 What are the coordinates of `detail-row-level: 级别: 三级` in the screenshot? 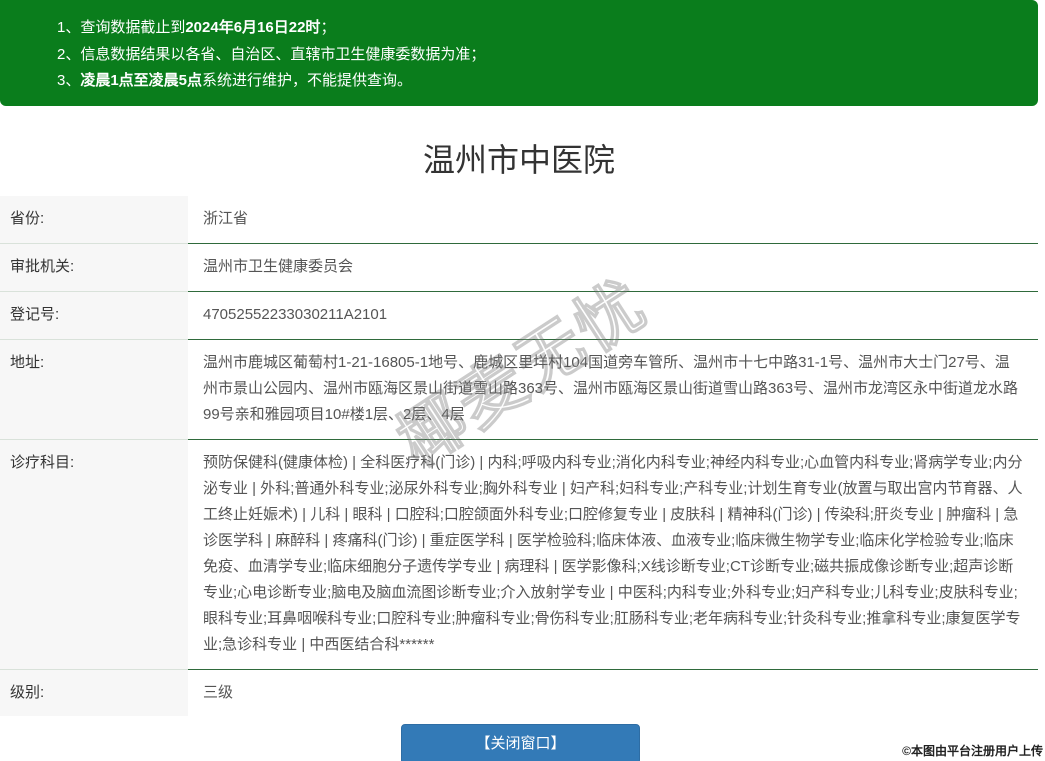 It's located at (519, 694).